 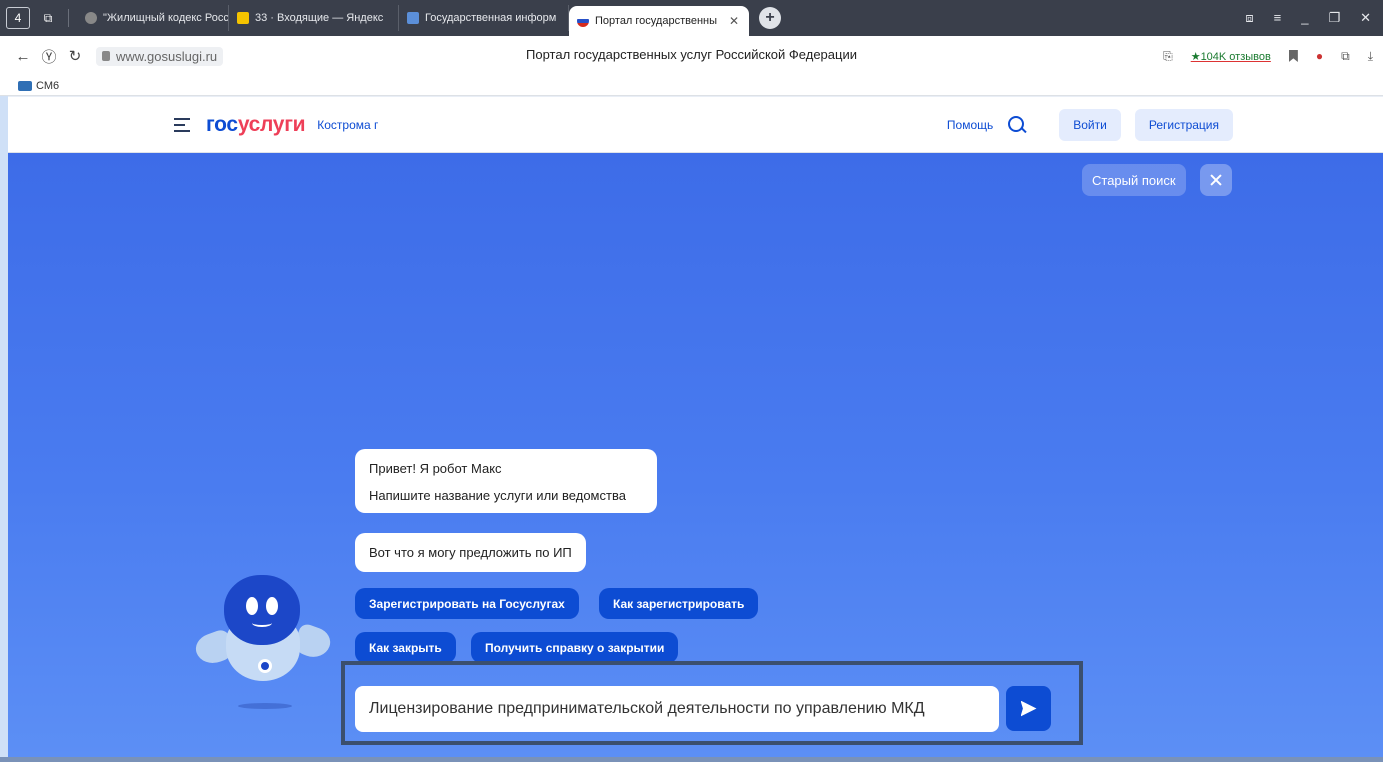 What do you see at coordinates (1370, 56) in the screenshot?
I see `download-icon: ⤓` at bounding box center [1370, 56].